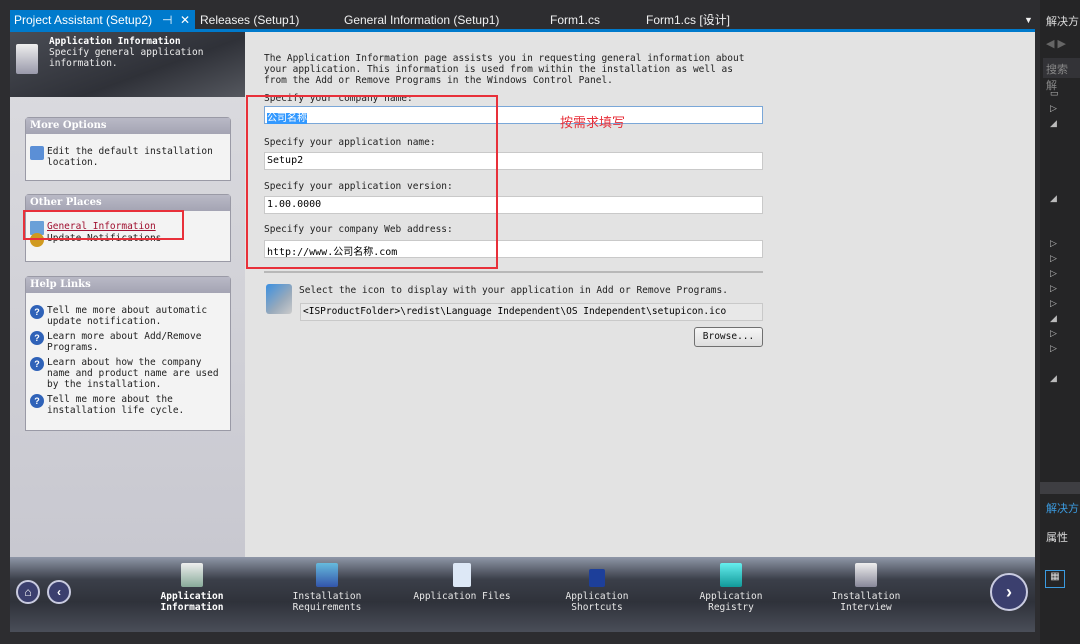  What do you see at coordinates (513, 272) in the screenshot?
I see `separator` at bounding box center [513, 272].